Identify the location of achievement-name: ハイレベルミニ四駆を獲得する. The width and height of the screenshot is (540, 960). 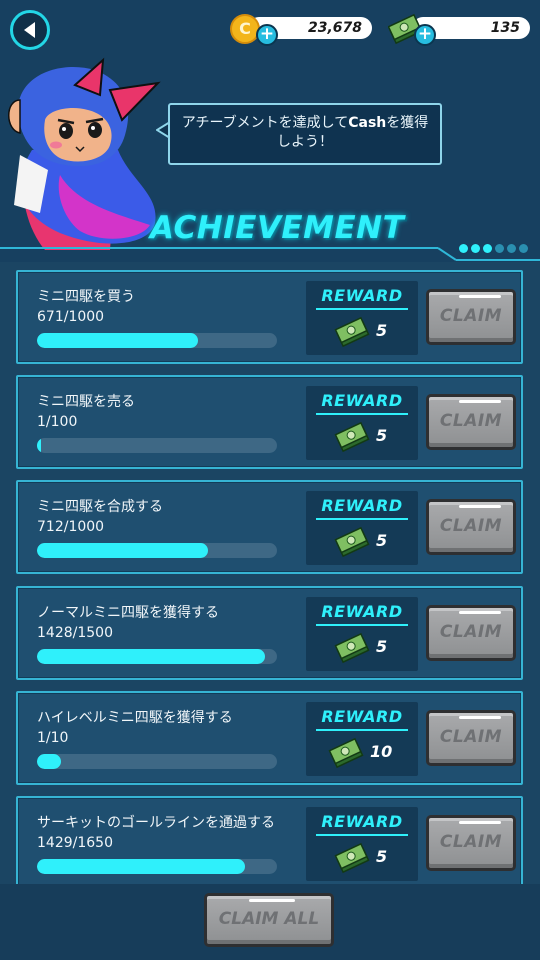
(135, 718).